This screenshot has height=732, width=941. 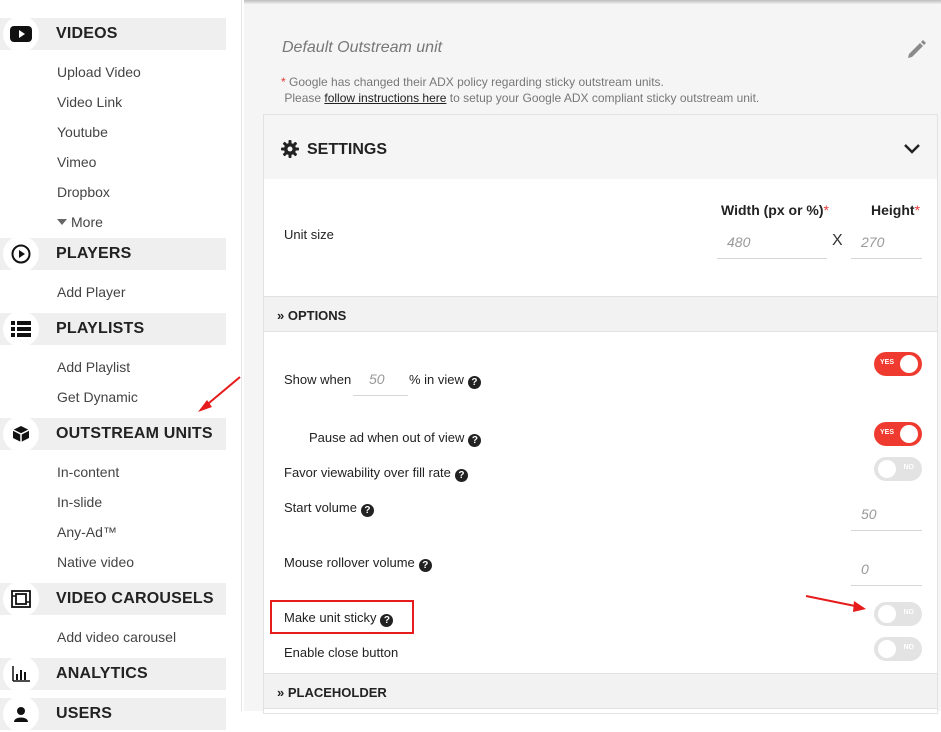 What do you see at coordinates (600, 147) in the screenshot?
I see `settings-header: SETTINGS` at bounding box center [600, 147].